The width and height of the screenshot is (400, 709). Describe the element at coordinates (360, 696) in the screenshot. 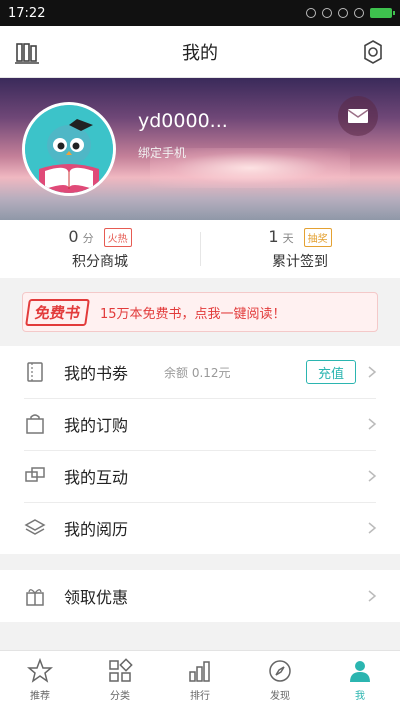

I see `tab-me-label: 我` at that location.